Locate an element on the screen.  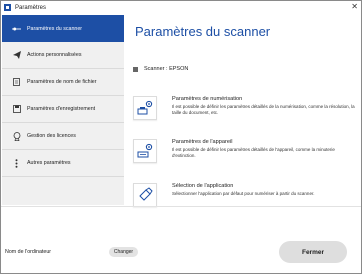
window-title: Paramètres is located at coordinates (31, 7).